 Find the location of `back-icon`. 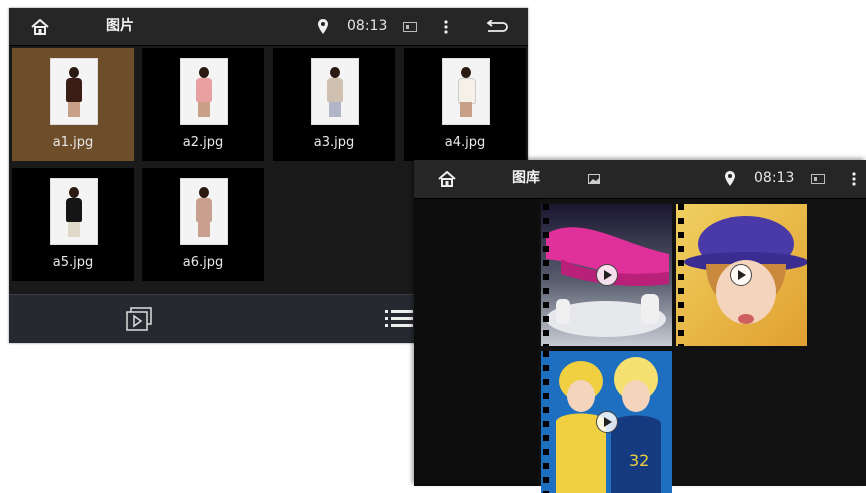

back-icon is located at coordinates (497, 26).